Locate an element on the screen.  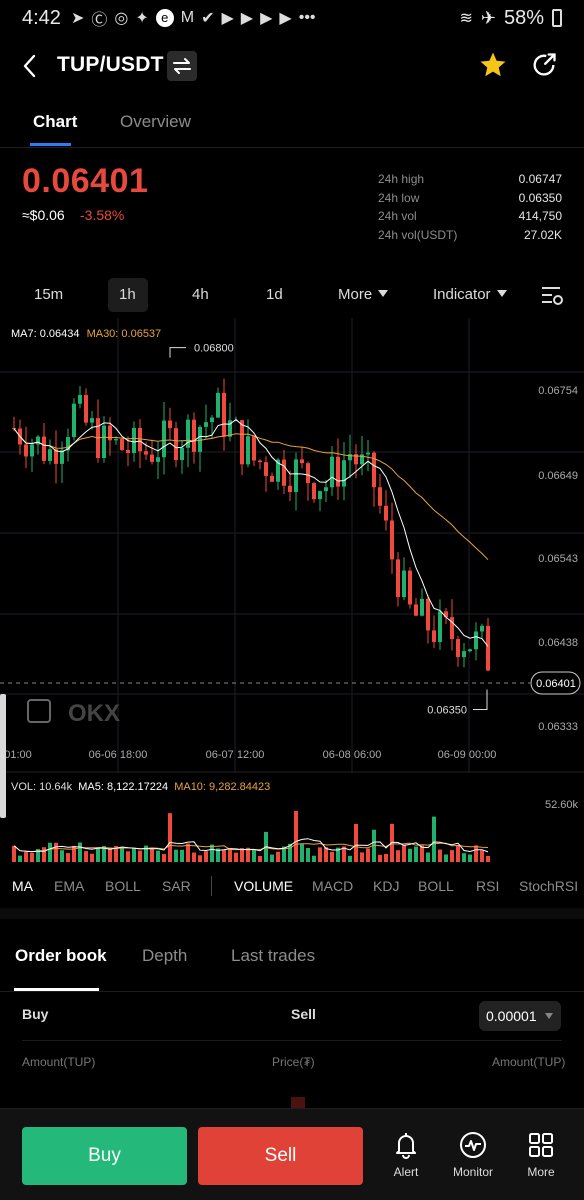
back-arrow-icon is located at coordinates (30, 66).